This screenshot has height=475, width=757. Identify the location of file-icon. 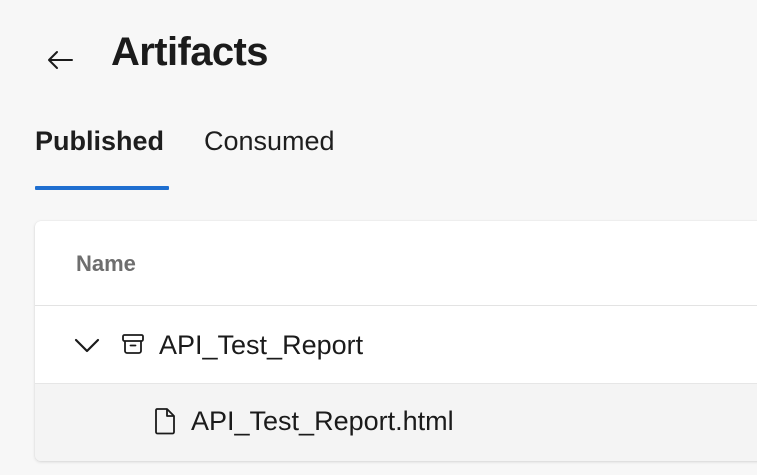
(165, 421).